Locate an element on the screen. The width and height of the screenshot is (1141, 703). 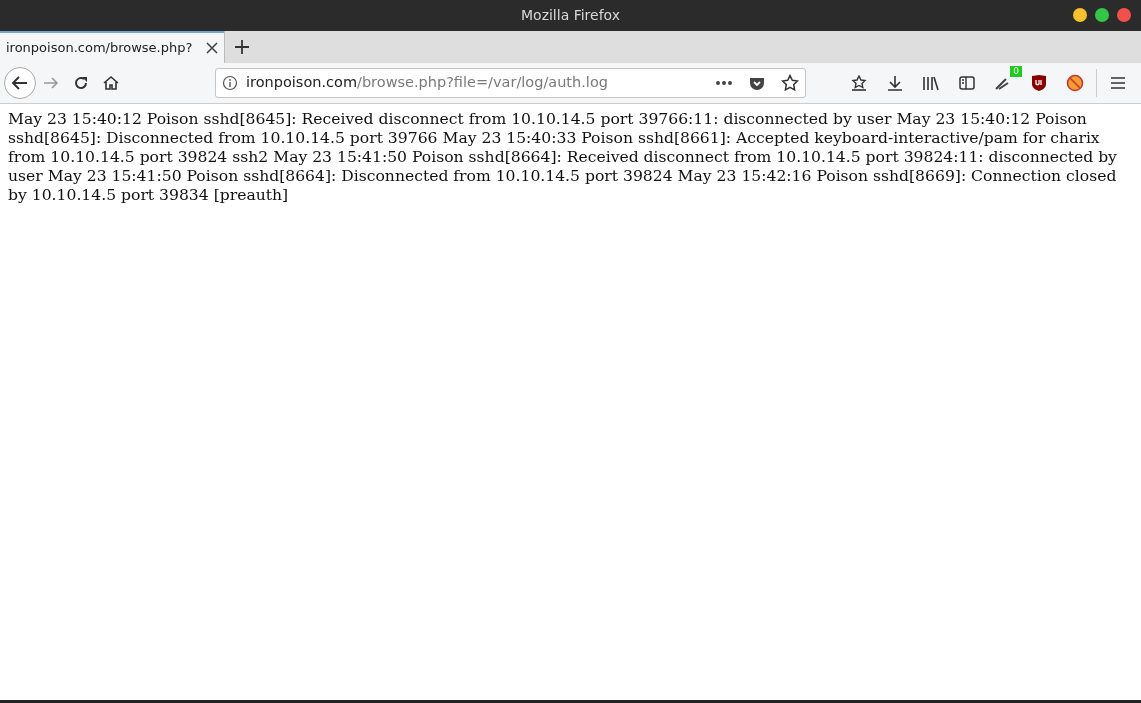
back-button is located at coordinates (20, 83).